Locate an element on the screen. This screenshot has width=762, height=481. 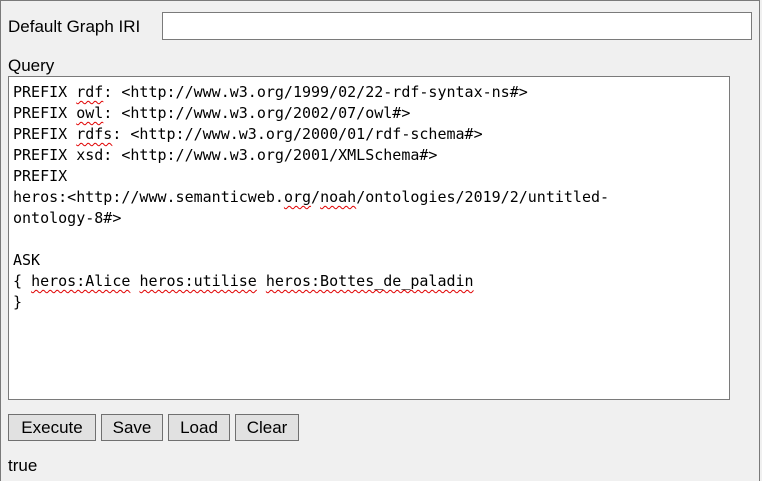
query-text: / is located at coordinates (316, 197).